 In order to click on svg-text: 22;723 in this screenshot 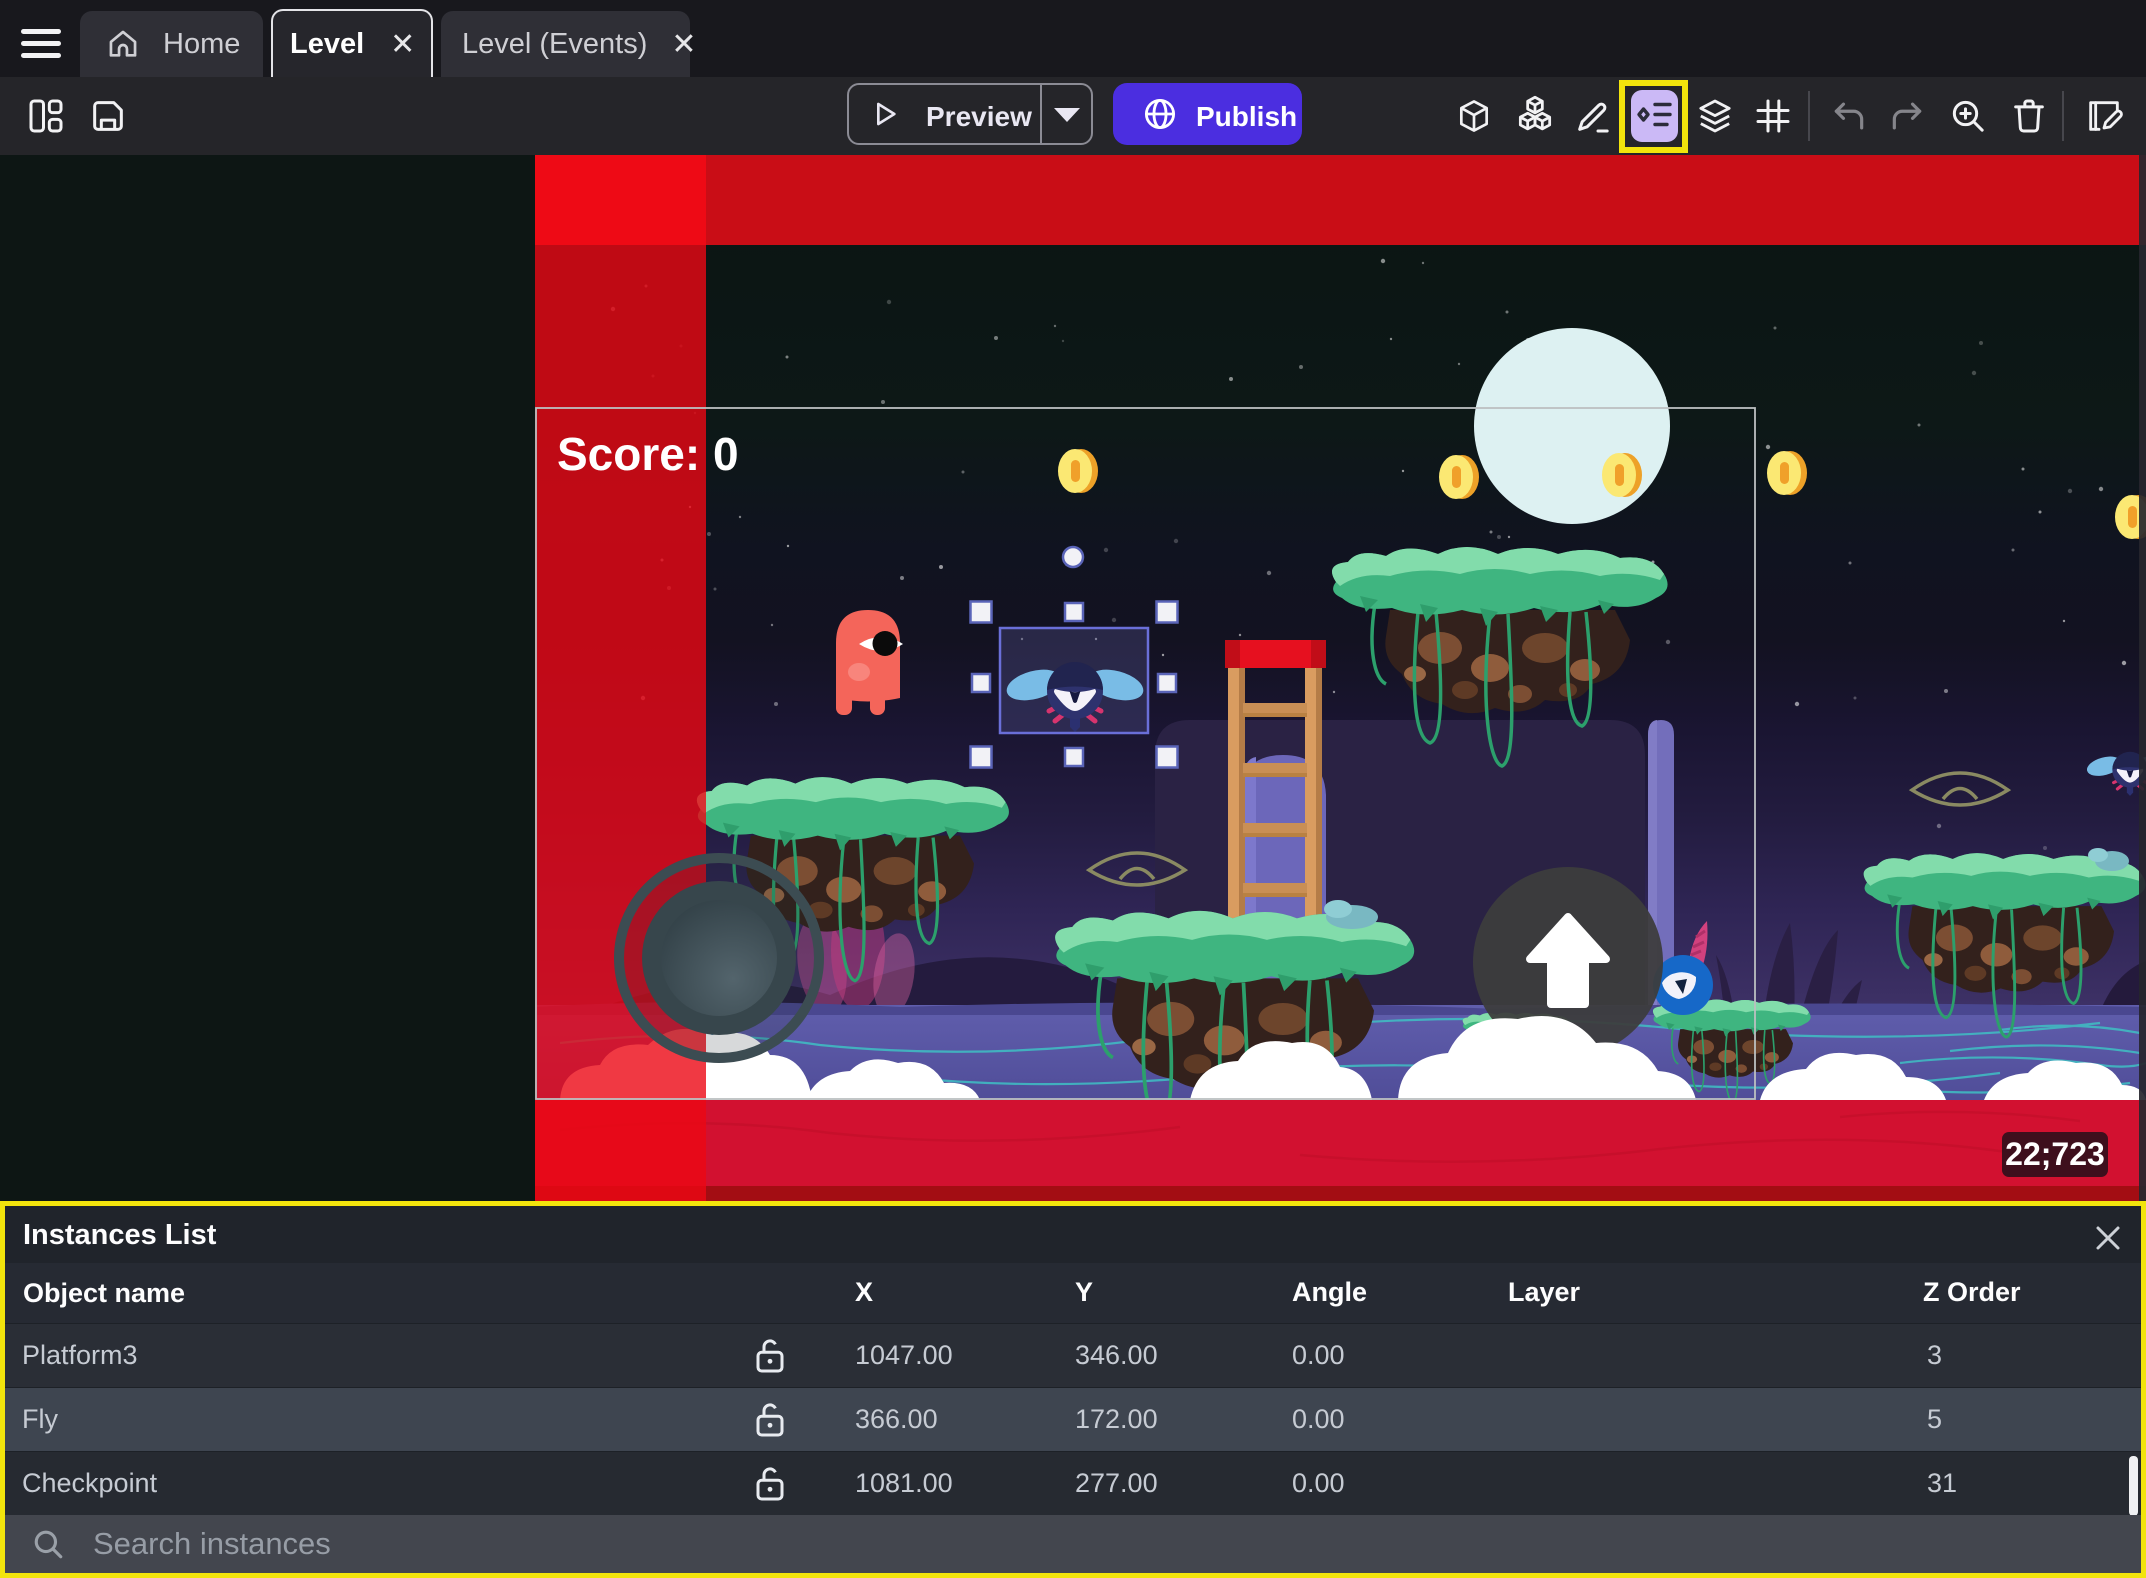, I will do `click(2055, 1154)`.